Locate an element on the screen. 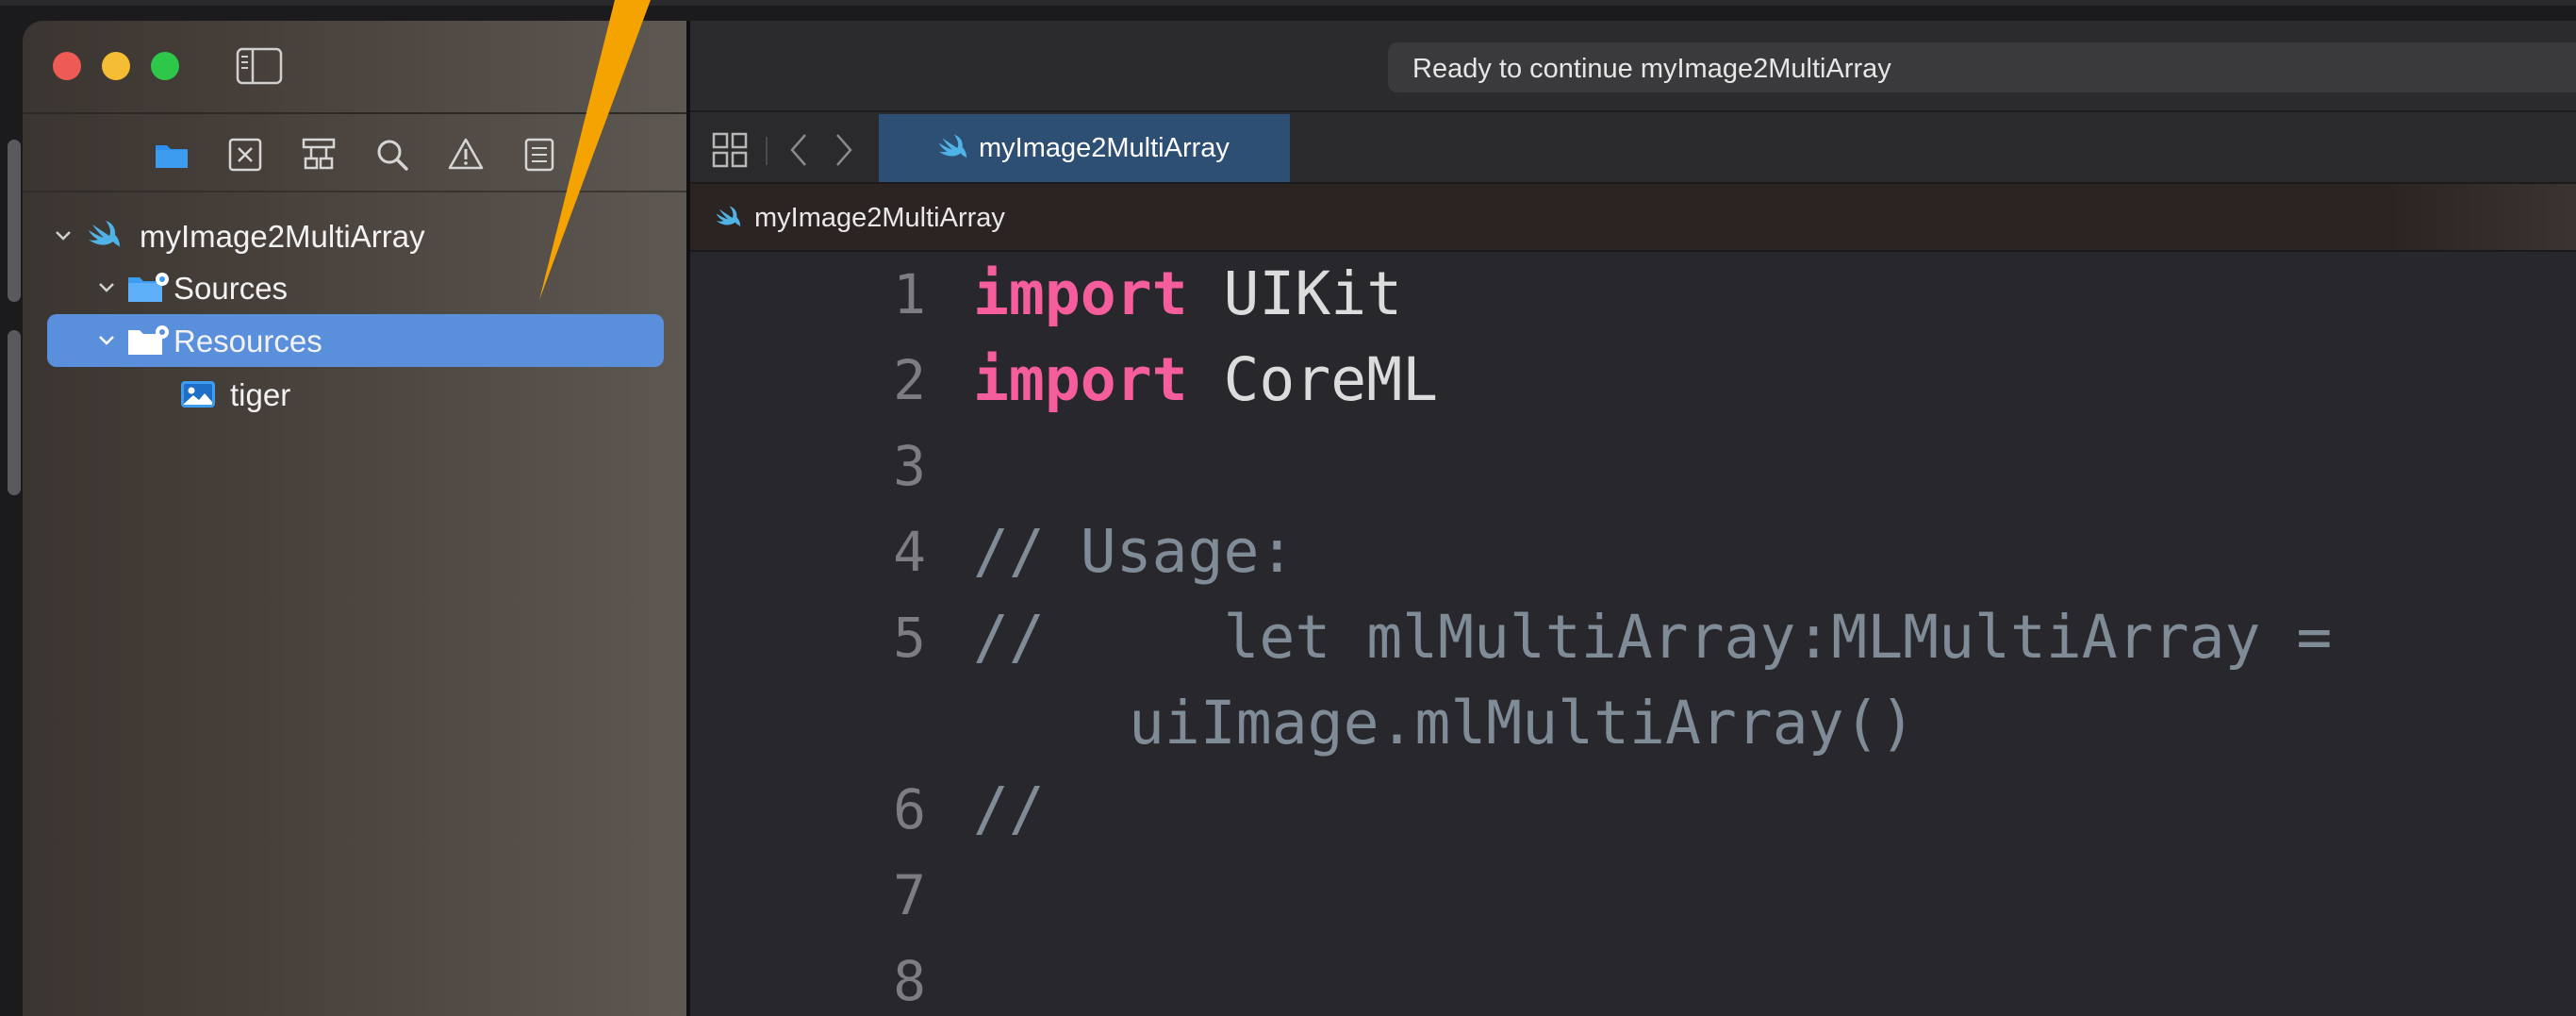  code-line: 3 is located at coordinates (1633, 466).